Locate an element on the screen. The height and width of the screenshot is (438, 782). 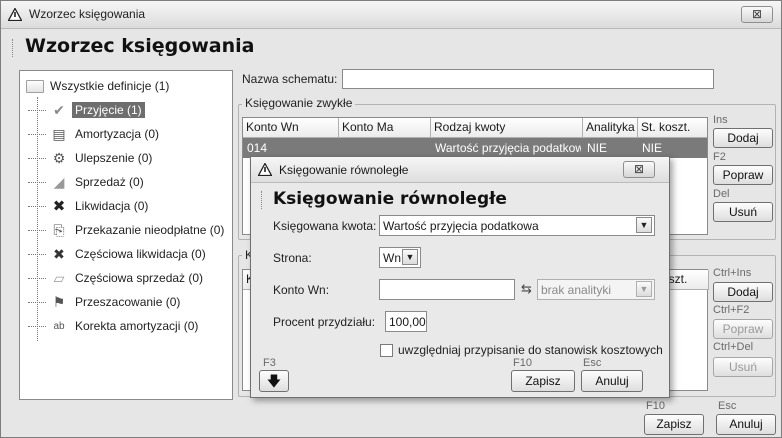
save-key-hint: F10 is located at coordinates (655, 406).